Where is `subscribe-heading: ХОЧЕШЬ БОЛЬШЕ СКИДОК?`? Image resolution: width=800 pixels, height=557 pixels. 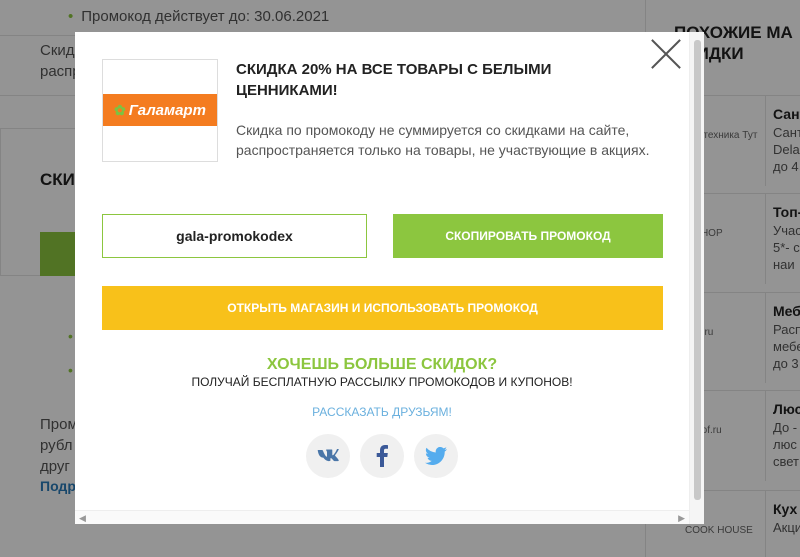 subscribe-heading: ХОЧЕШЬ БОЛЬШЕ СКИДОК? is located at coordinates (382, 364).